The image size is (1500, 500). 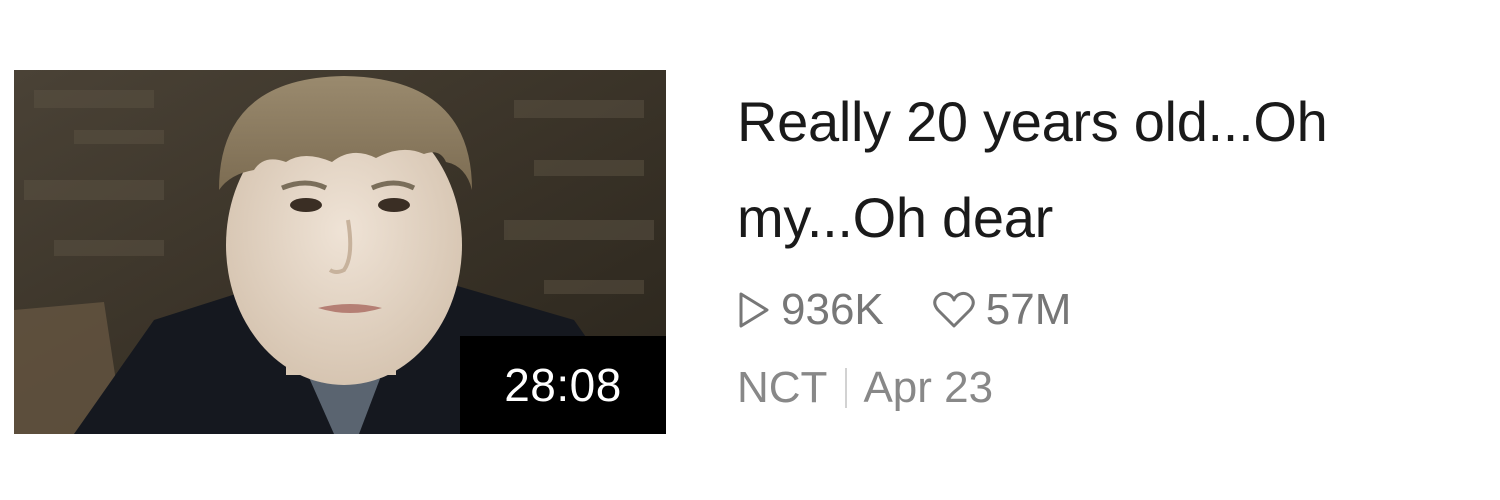 What do you see at coordinates (754, 310) in the screenshot?
I see `play-icon` at bounding box center [754, 310].